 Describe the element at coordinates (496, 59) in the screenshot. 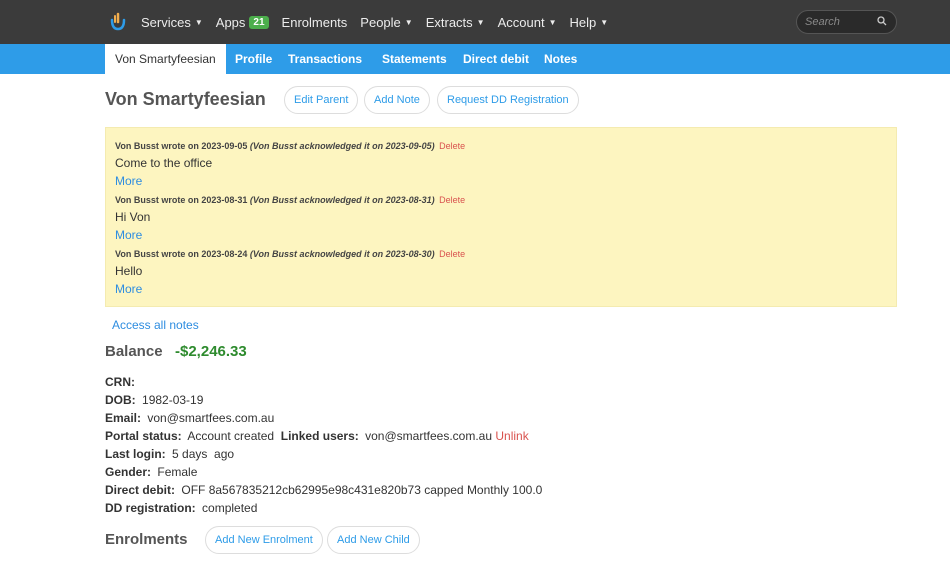

I see `tab-direct-debit: Direct debit` at that location.